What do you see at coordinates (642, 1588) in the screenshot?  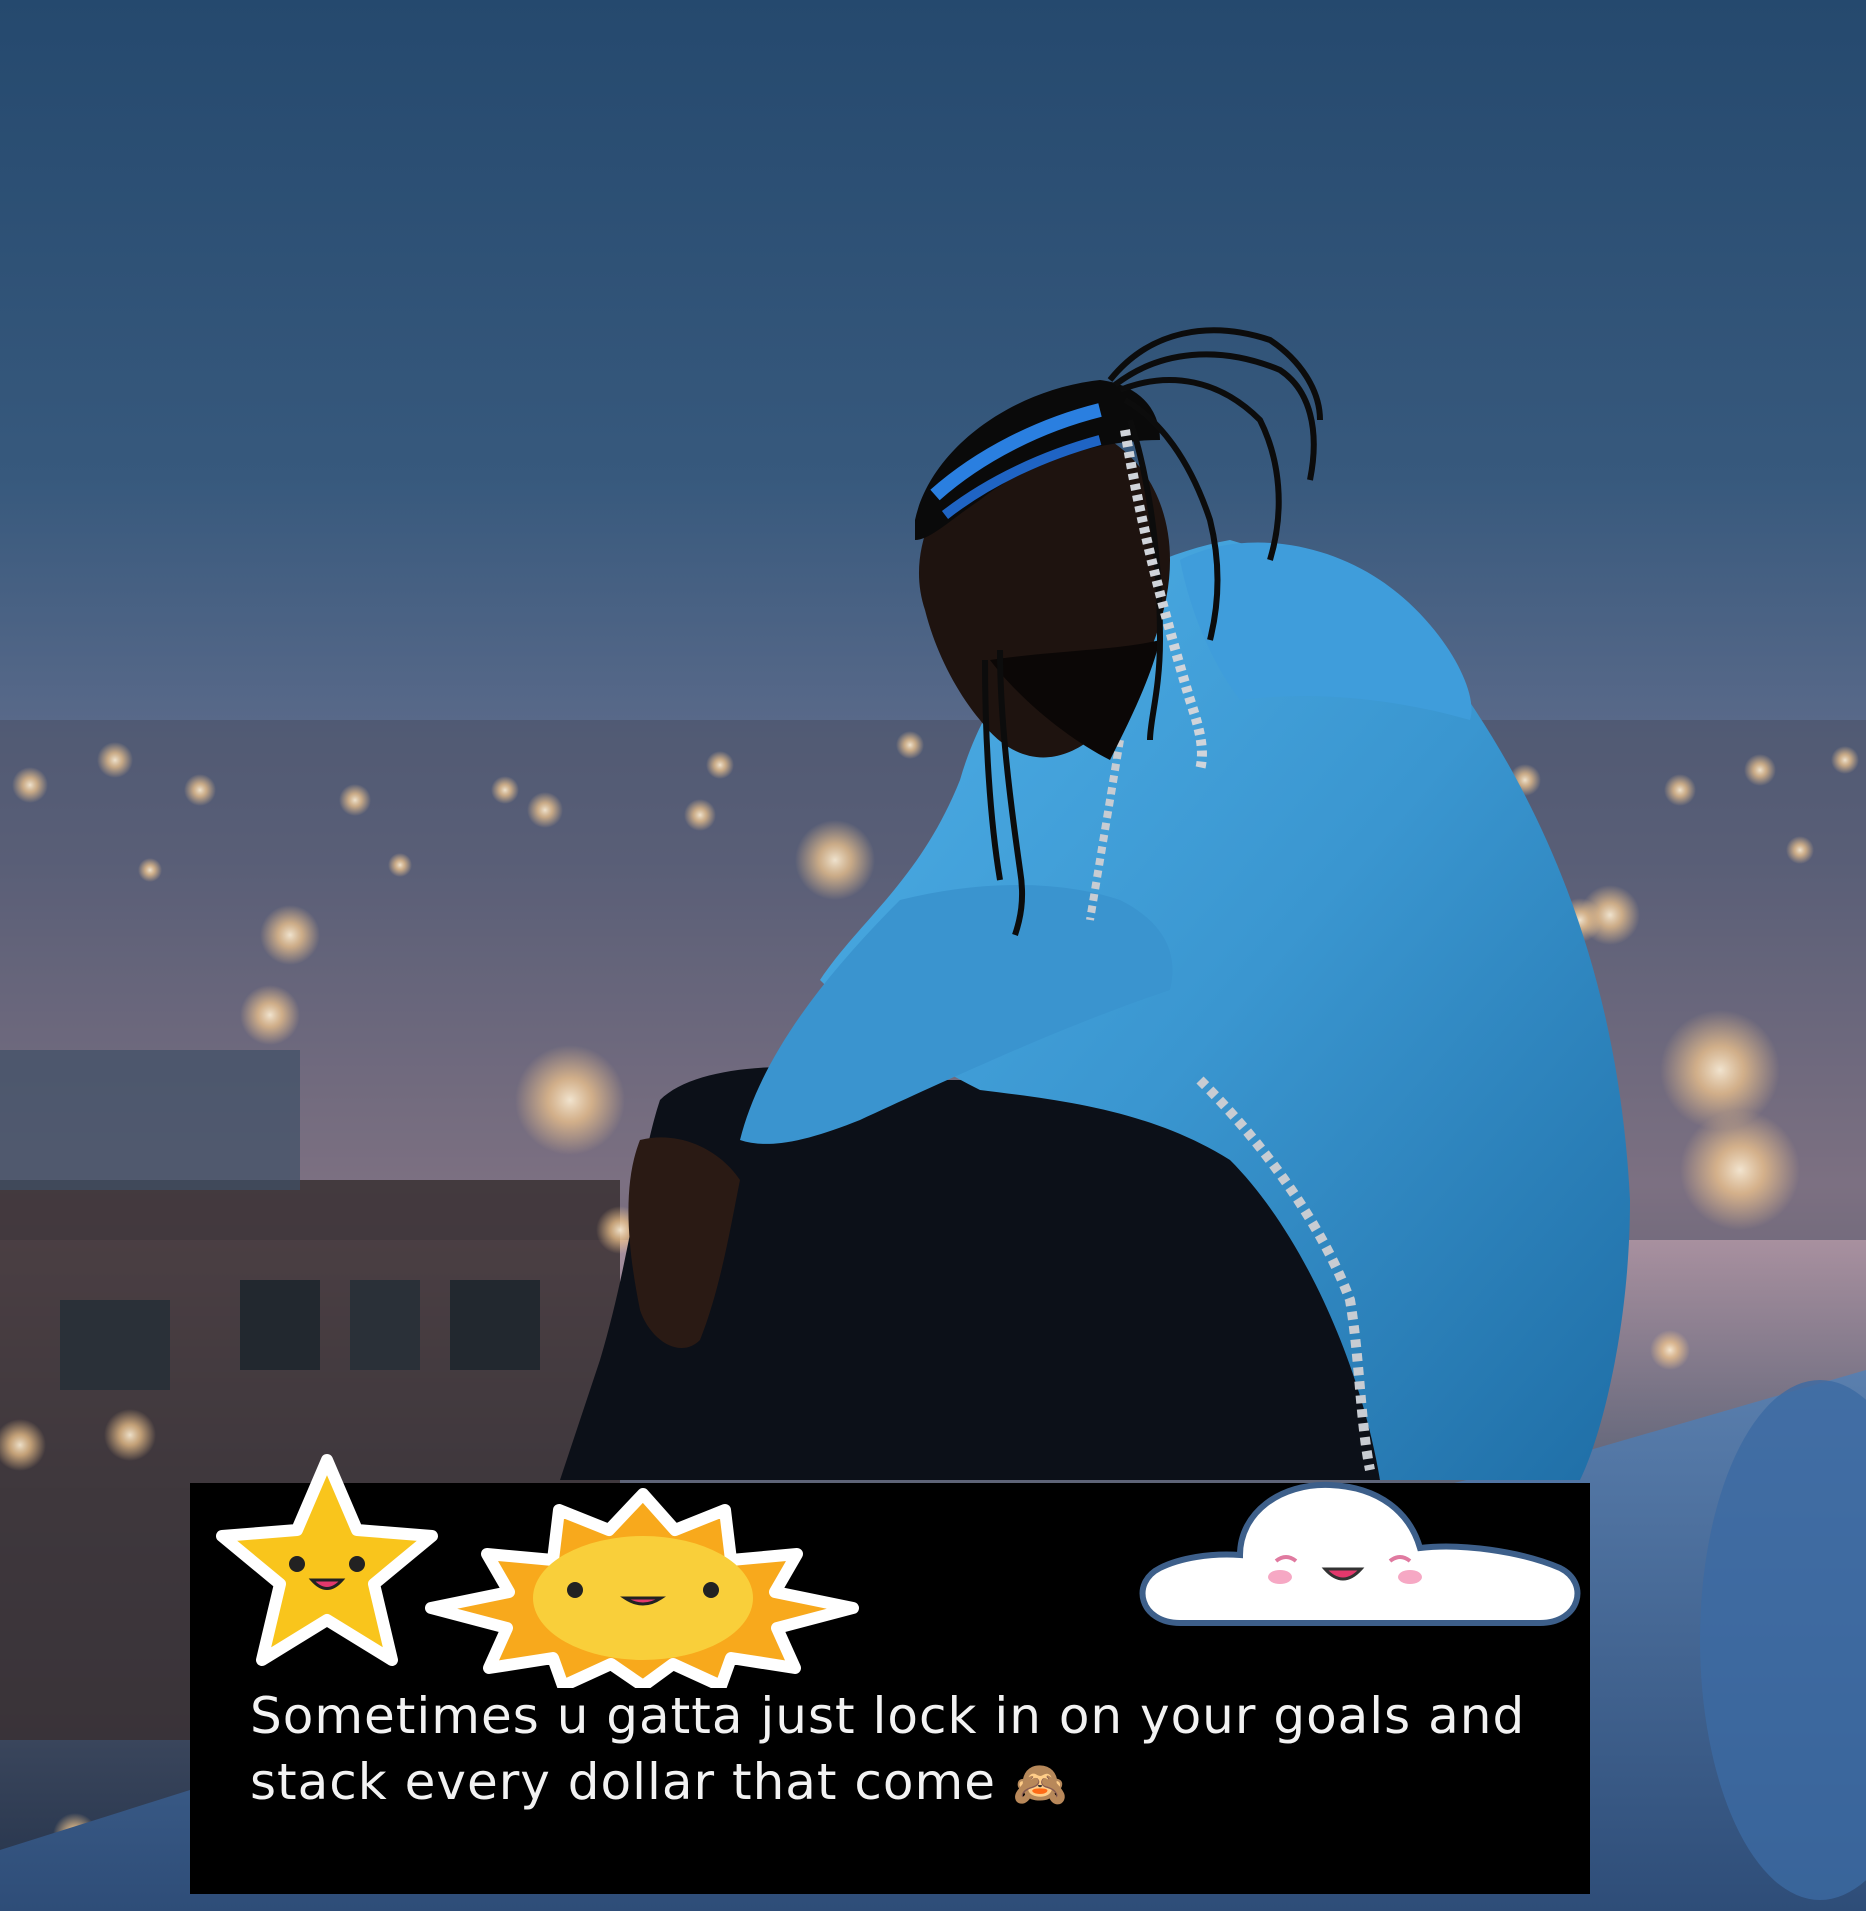 I see `smiling-sun-icon` at bounding box center [642, 1588].